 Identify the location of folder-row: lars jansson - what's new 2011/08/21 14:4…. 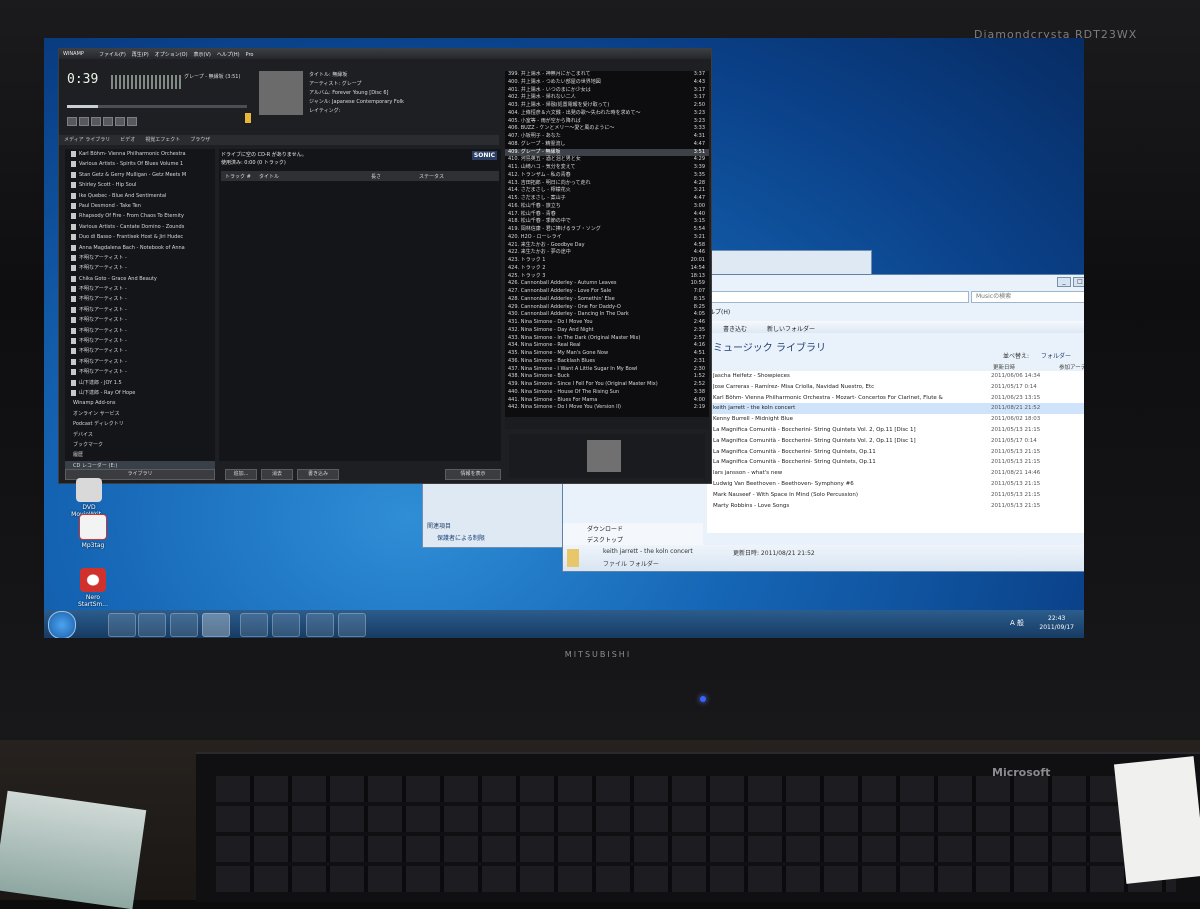
(895, 473).